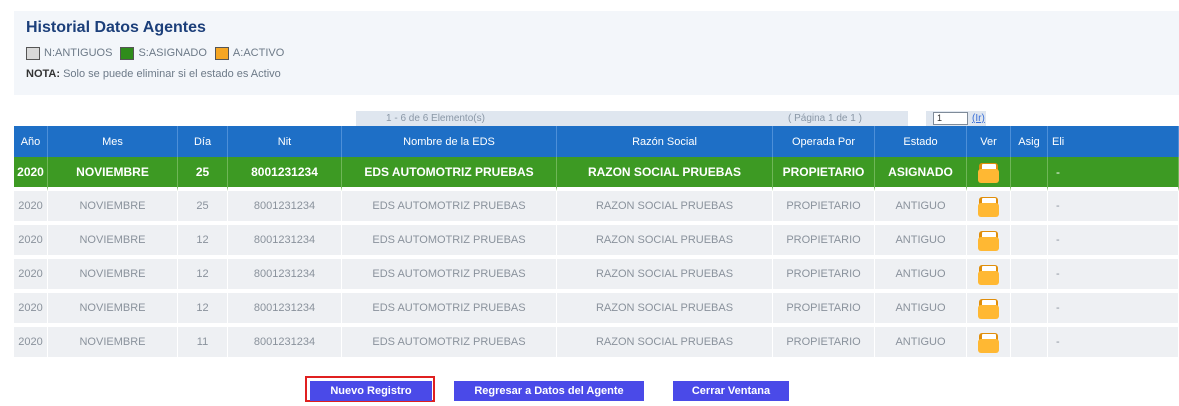 The image size is (1179, 406). Describe the element at coordinates (221, 53) in the screenshot. I see `legend-swatch-activo` at that location.